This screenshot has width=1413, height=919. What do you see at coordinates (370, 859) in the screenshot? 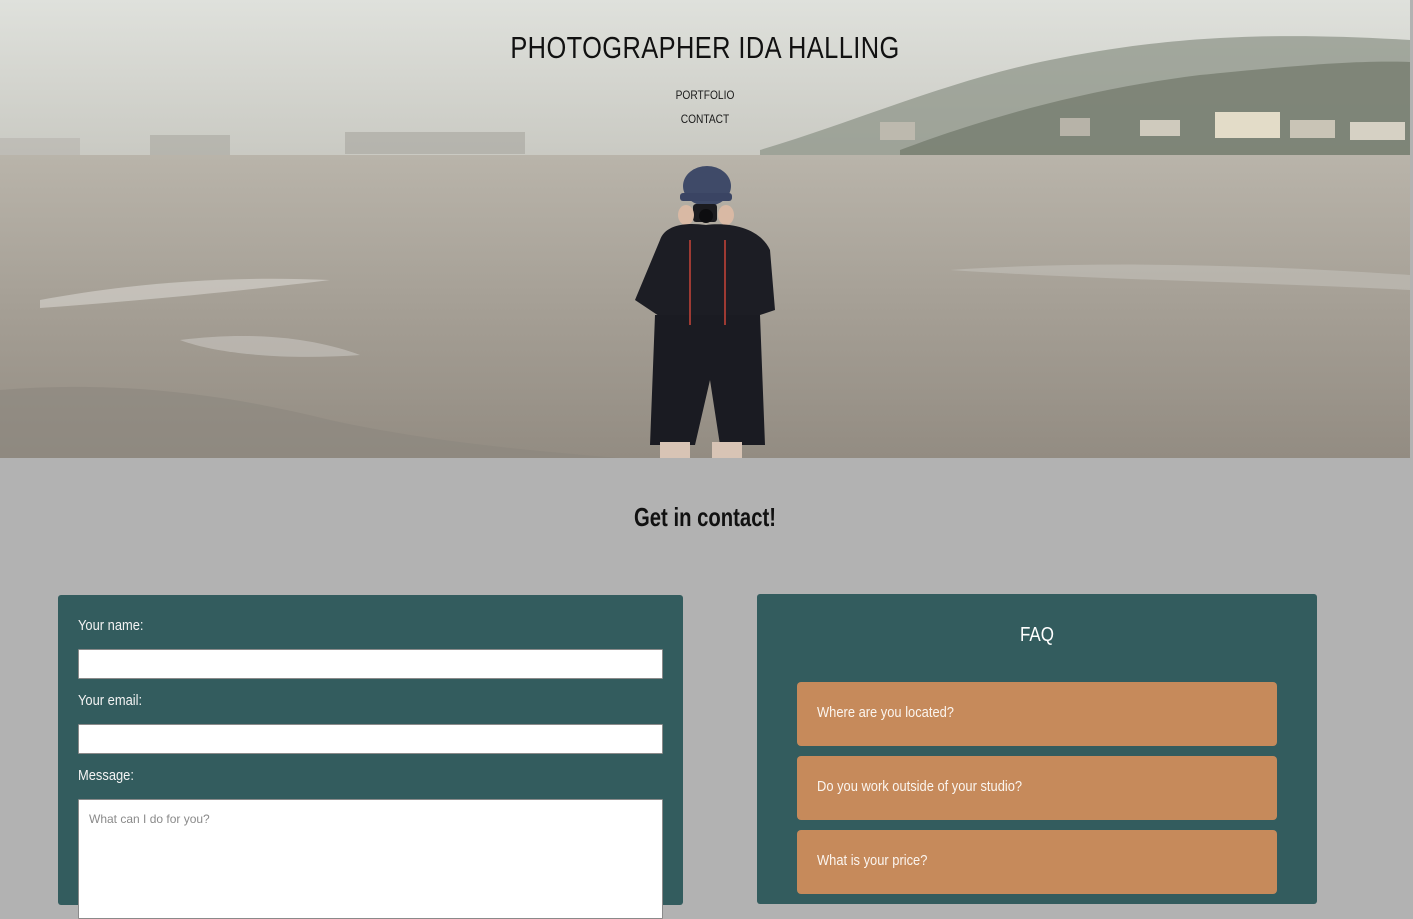
I see `message-textarea` at bounding box center [370, 859].